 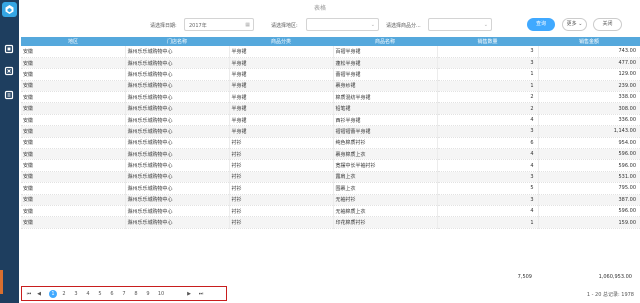 What do you see at coordinates (385, 188) in the screenshot?
I see `cell-product: 围裹上衣` at bounding box center [385, 188].